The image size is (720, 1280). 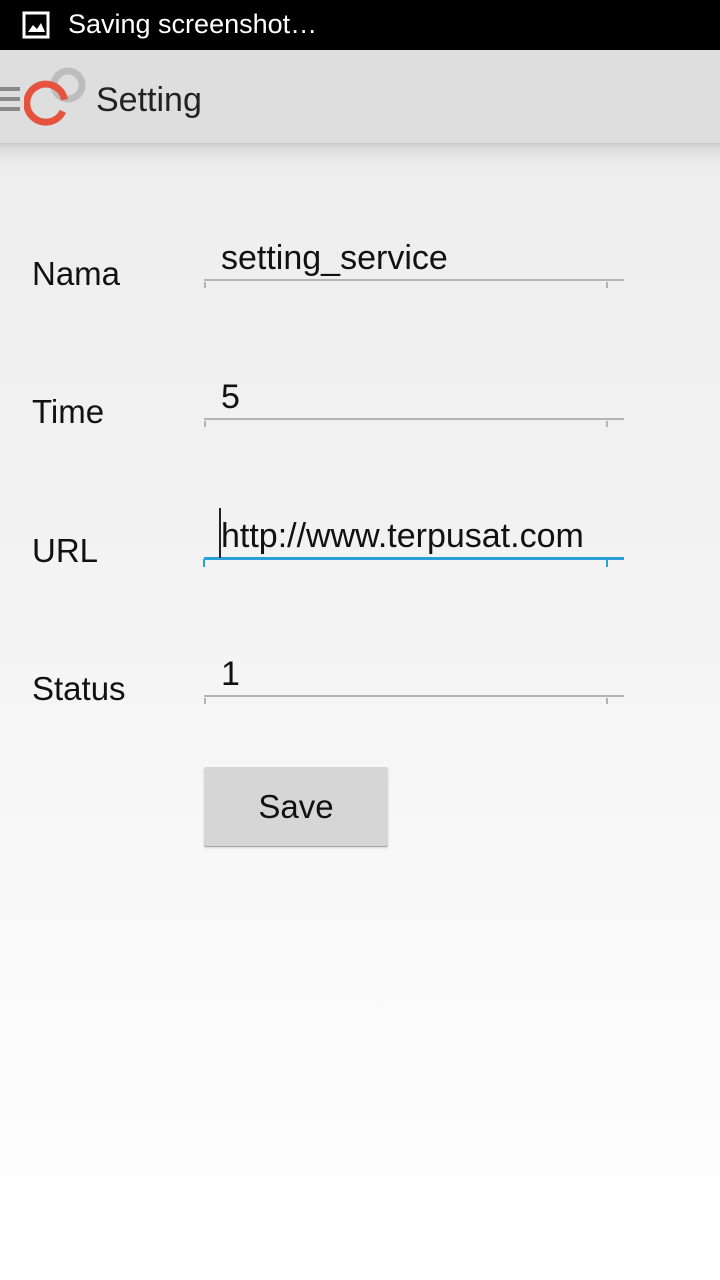 What do you see at coordinates (76, 273) in the screenshot?
I see `nama-label: Nama` at bounding box center [76, 273].